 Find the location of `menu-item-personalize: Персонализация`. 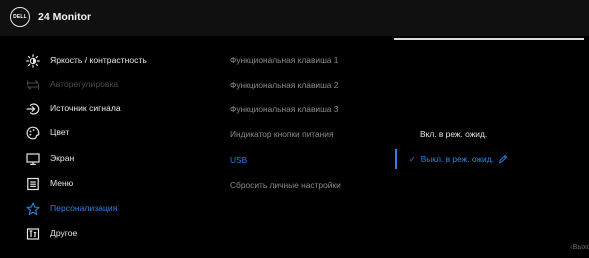

menu-item-personalize: Персонализация is located at coordinates (105, 209).